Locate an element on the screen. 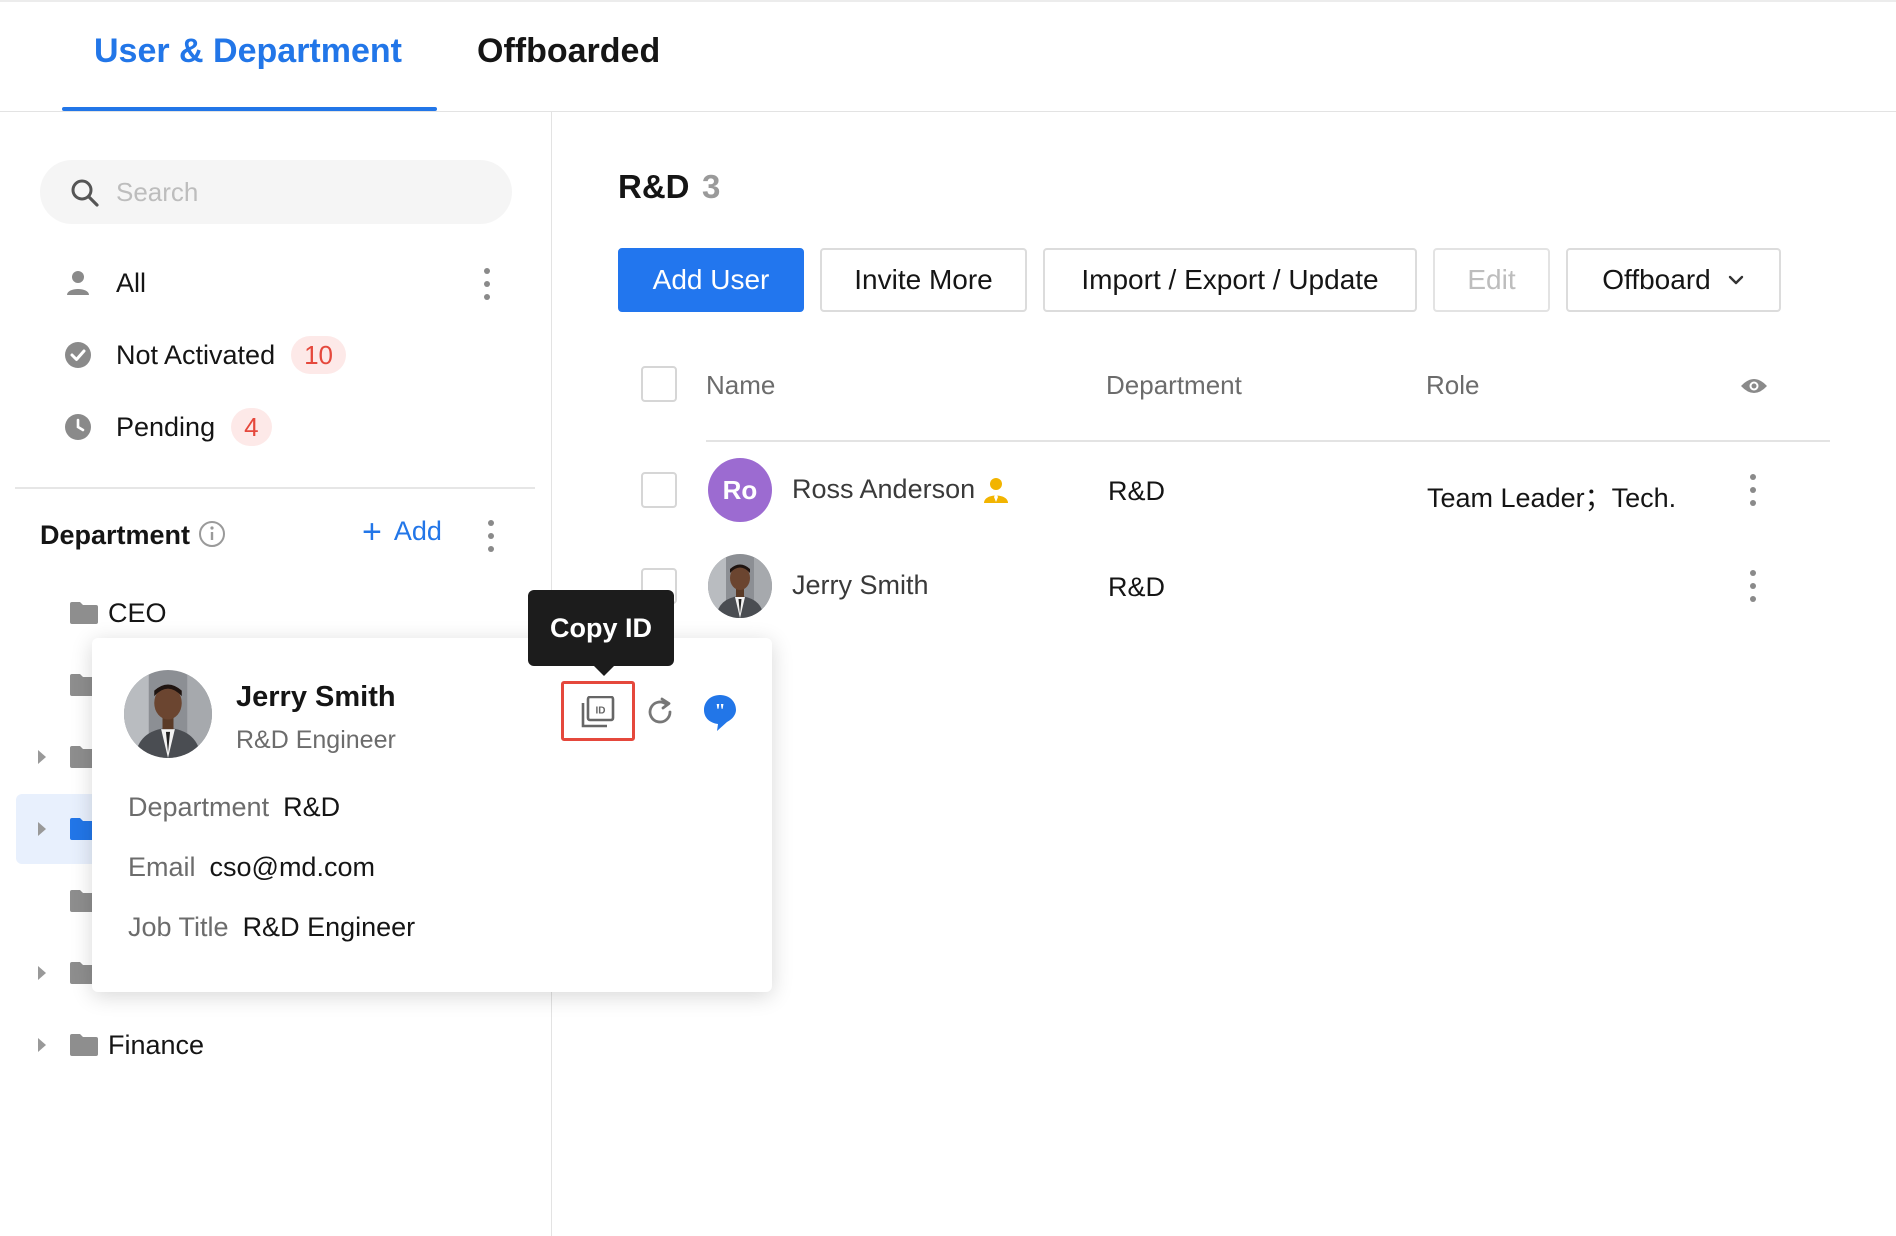 The image size is (1896, 1236). add-department-button: + Add is located at coordinates (402, 531).